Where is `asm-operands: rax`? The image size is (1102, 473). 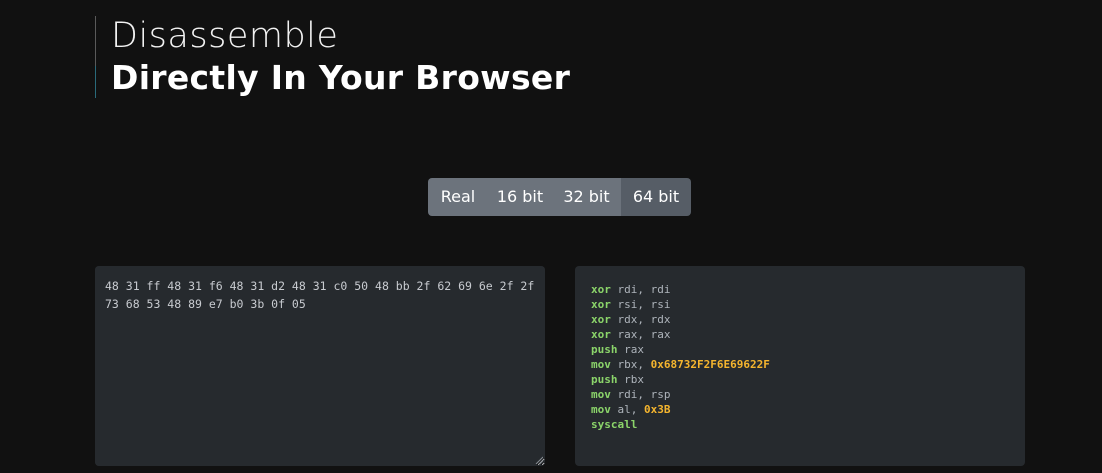 asm-operands: rax is located at coordinates (630, 349).